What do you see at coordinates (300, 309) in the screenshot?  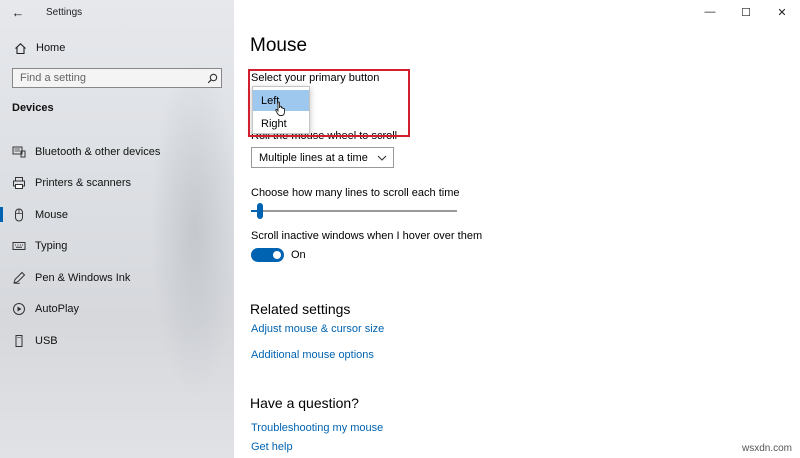 I see `related-settings-heading: Related settings` at bounding box center [300, 309].